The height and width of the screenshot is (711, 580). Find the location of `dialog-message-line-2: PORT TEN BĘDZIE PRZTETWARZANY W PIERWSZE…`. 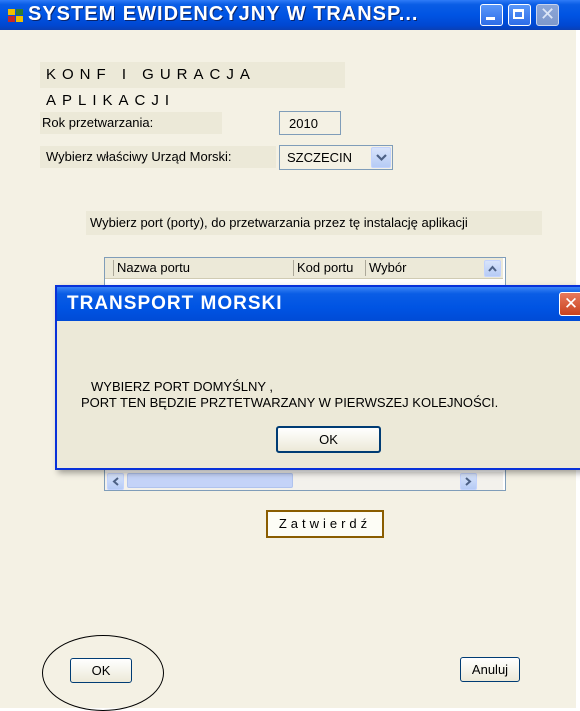

dialog-message-line-2: PORT TEN BĘDZIE PRZTETWARZANY W PIERWSZE… is located at coordinates (290, 402).